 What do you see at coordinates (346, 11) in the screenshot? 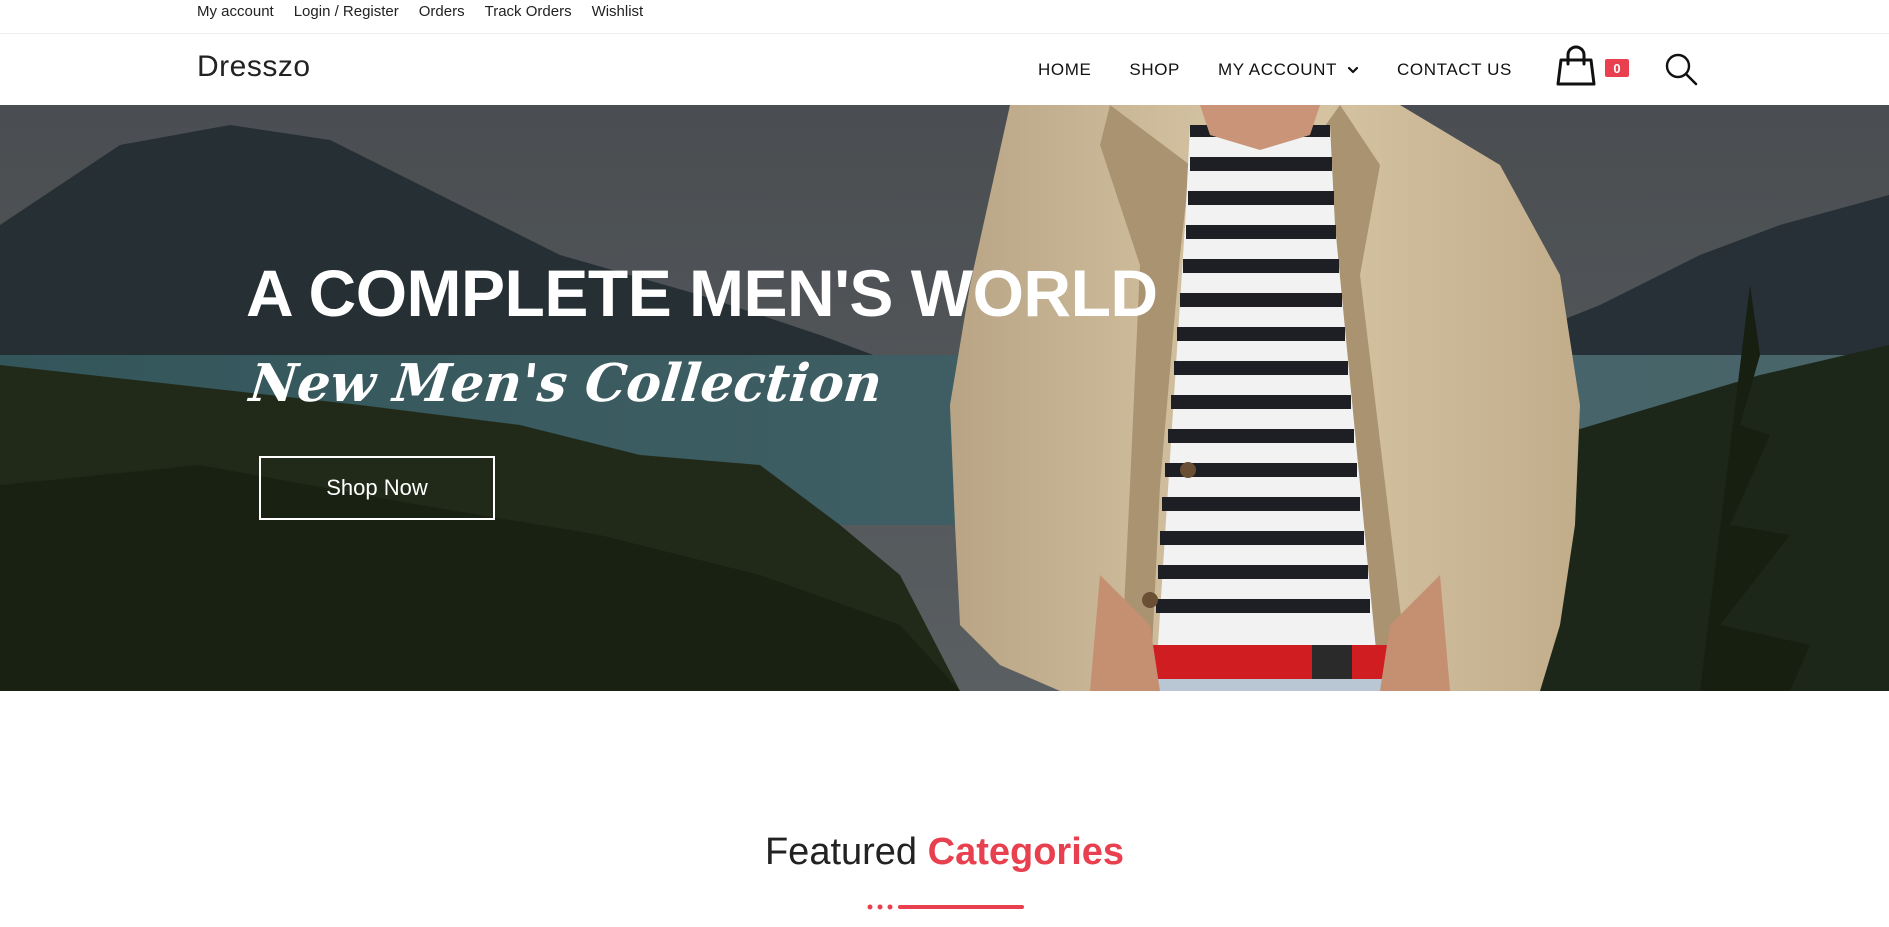
I see `login-register-link: Login / Register` at bounding box center [346, 11].